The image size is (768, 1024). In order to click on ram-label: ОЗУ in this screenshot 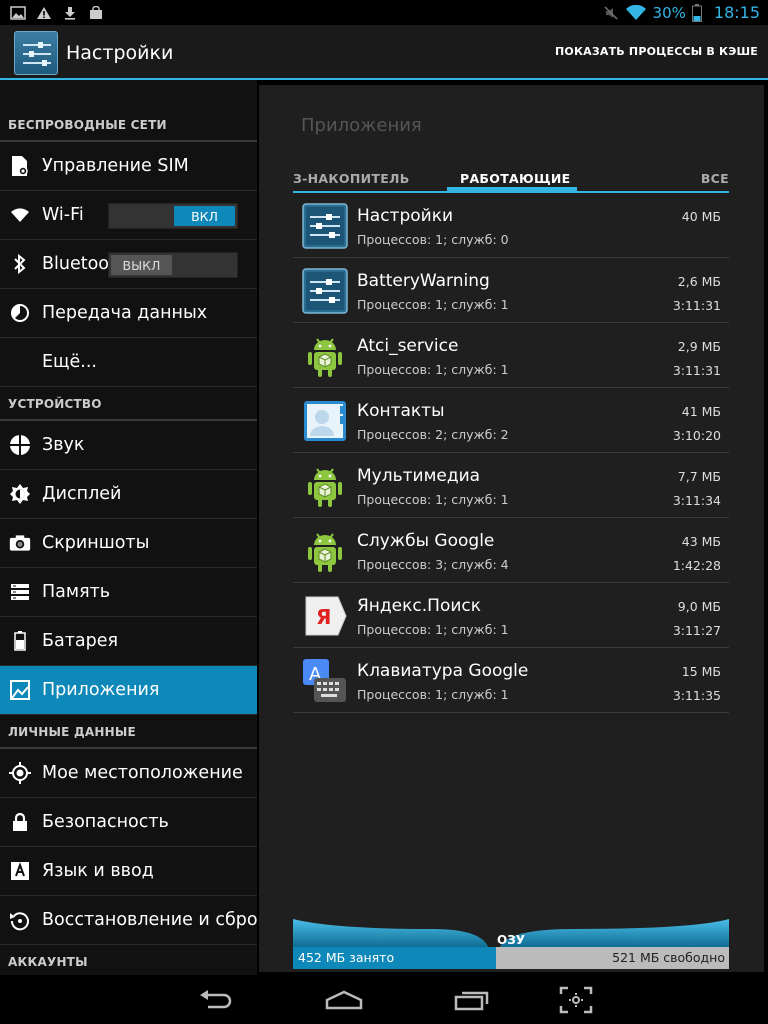, I will do `click(511, 940)`.